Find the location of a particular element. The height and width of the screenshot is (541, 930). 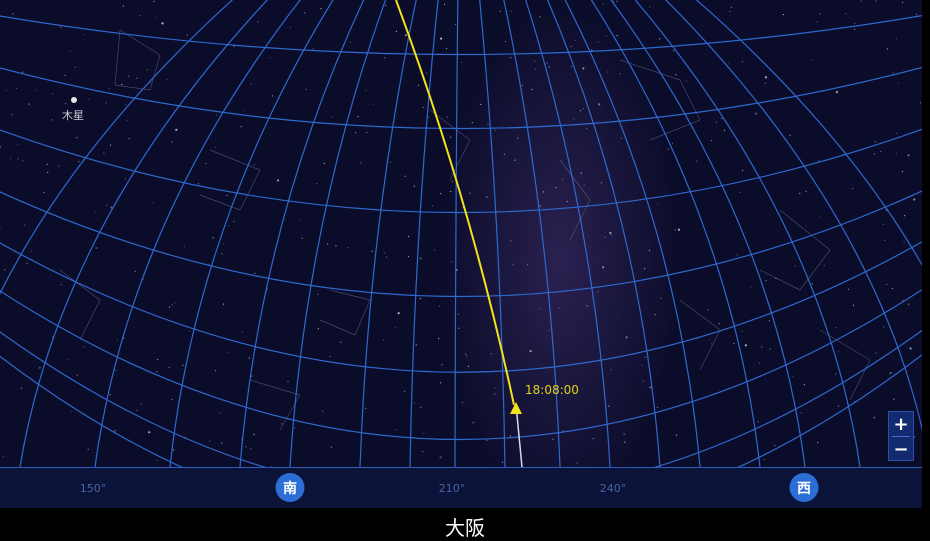

track-marker is located at coordinates (516, 408).